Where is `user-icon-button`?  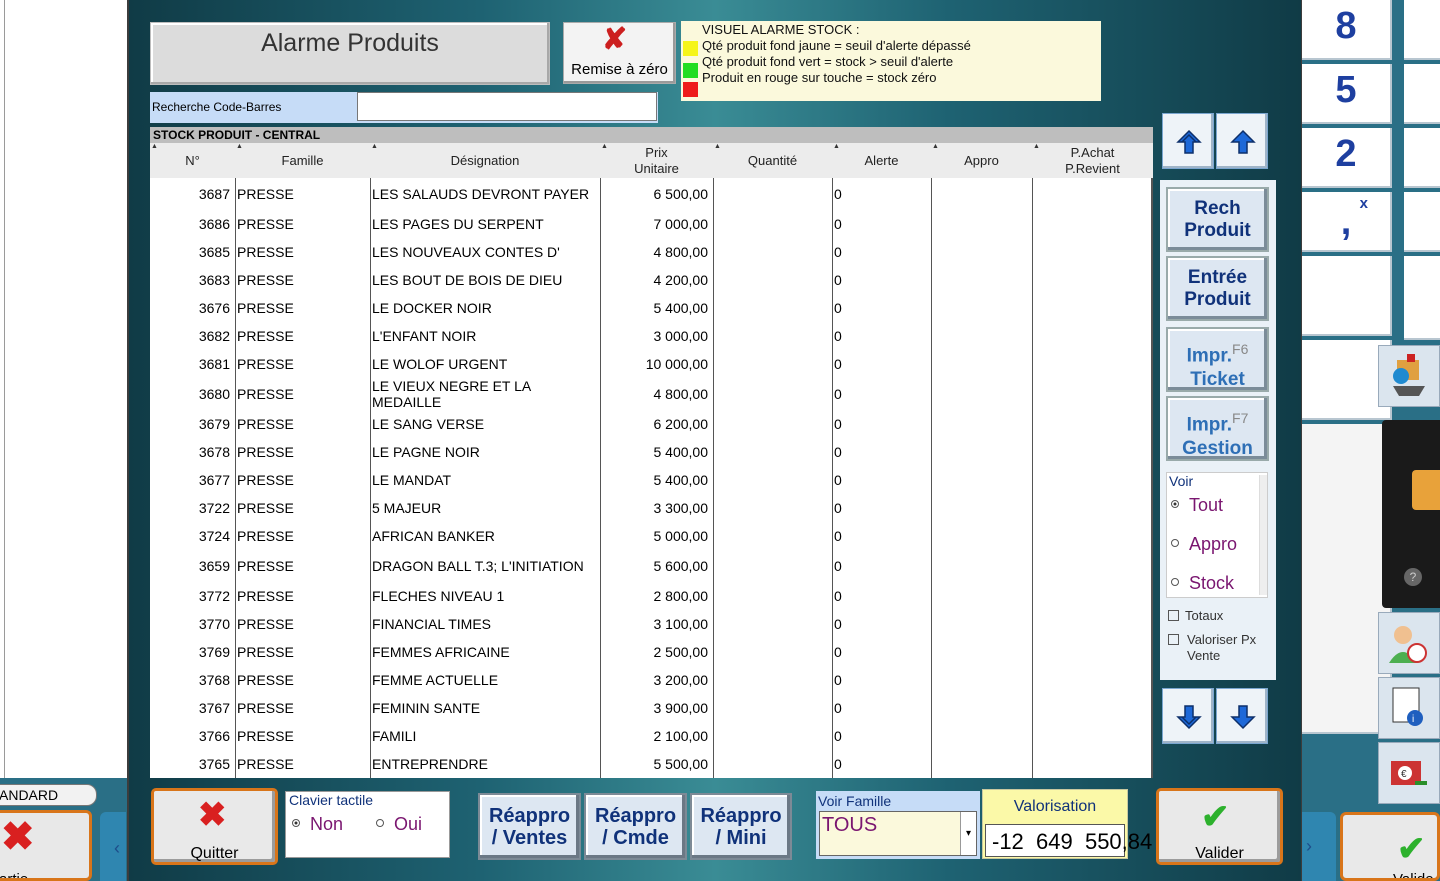 user-icon-button is located at coordinates (1409, 643).